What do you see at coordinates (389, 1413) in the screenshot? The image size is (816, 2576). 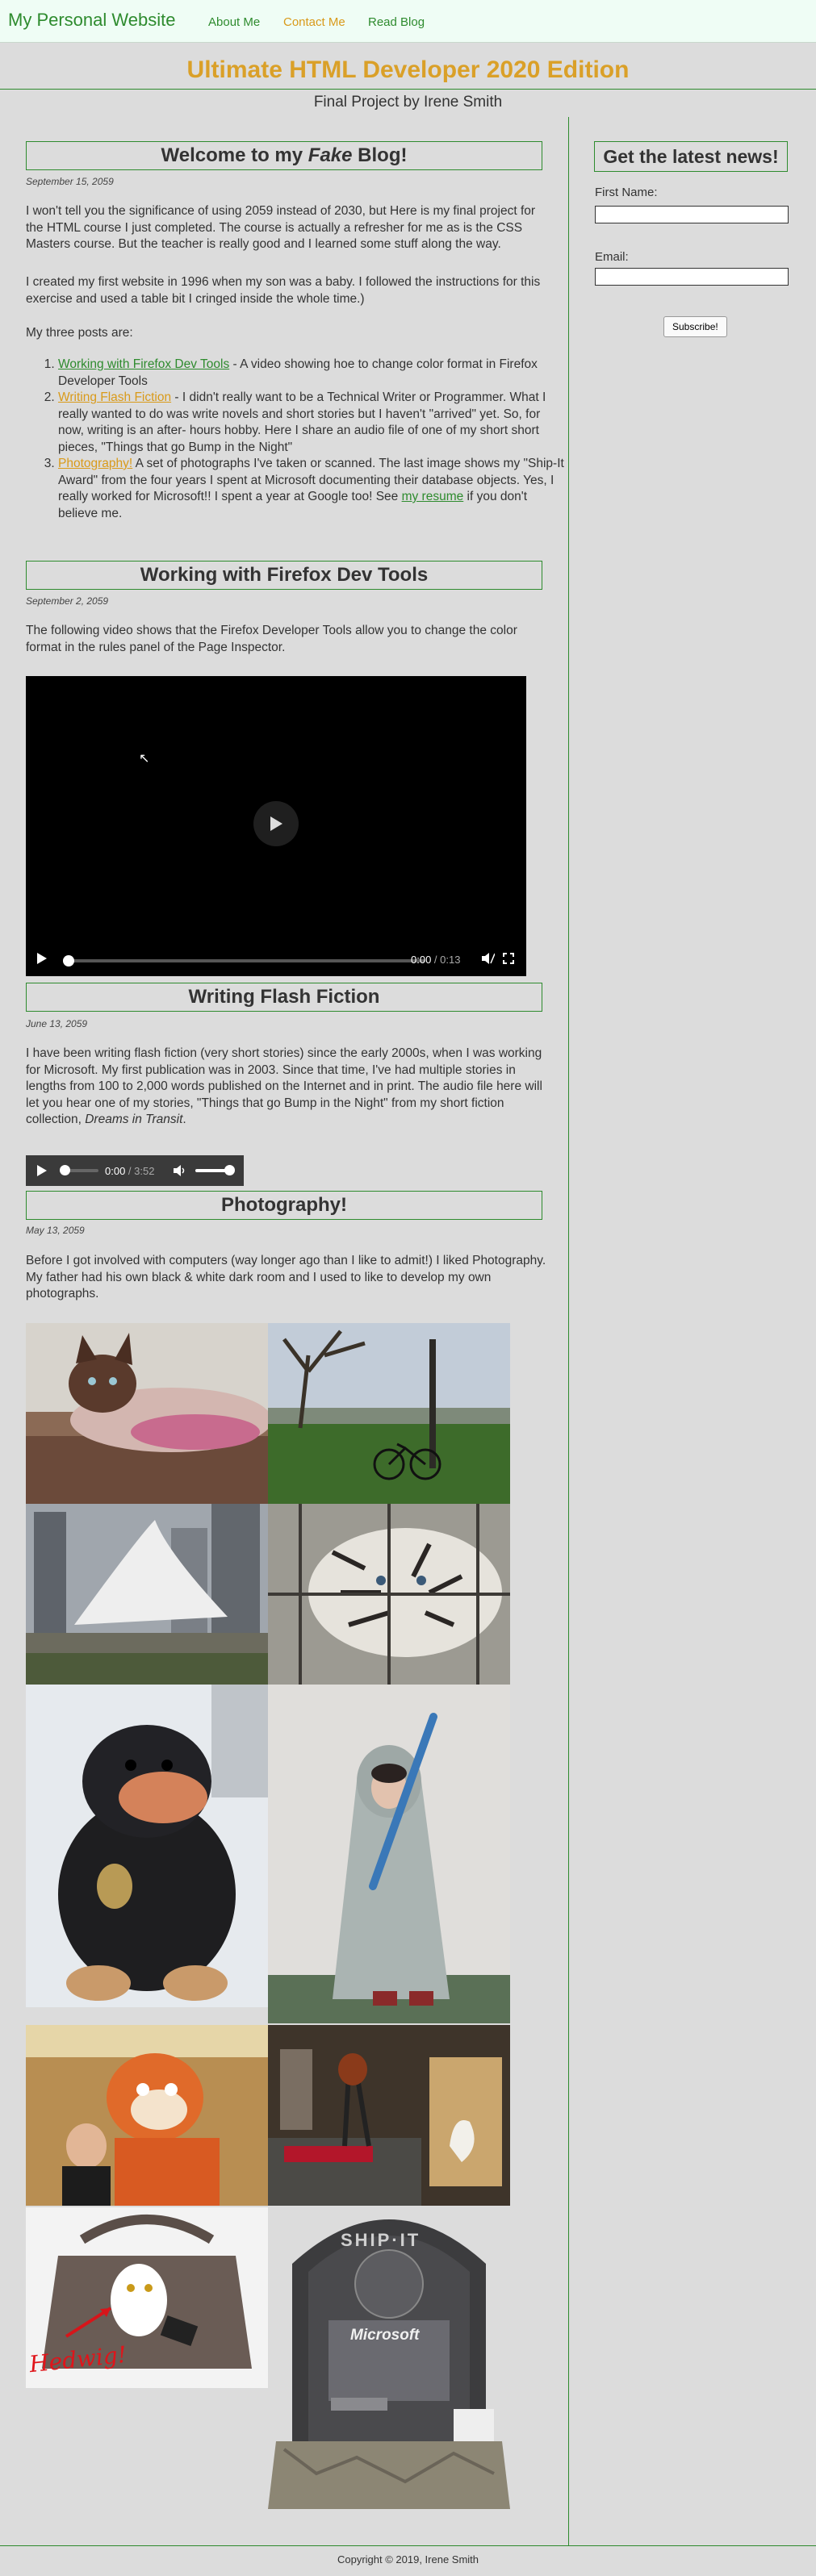 I see `photo-park-bike` at bounding box center [389, 1413].